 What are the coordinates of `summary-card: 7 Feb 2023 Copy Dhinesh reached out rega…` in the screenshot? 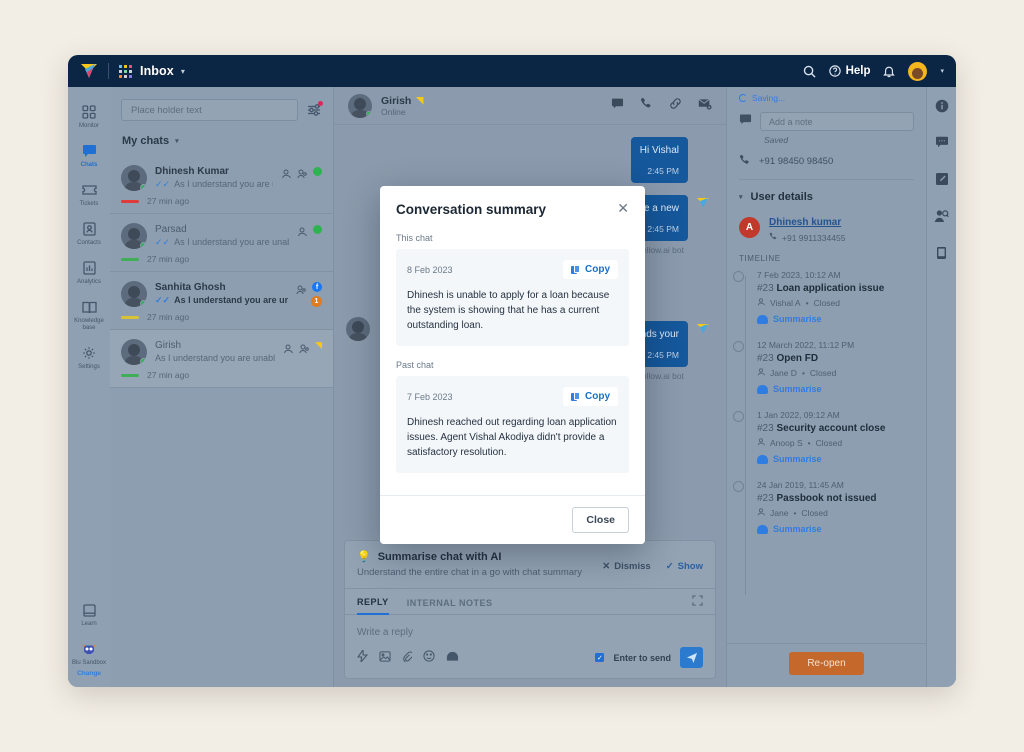 It's located at (512, 424).